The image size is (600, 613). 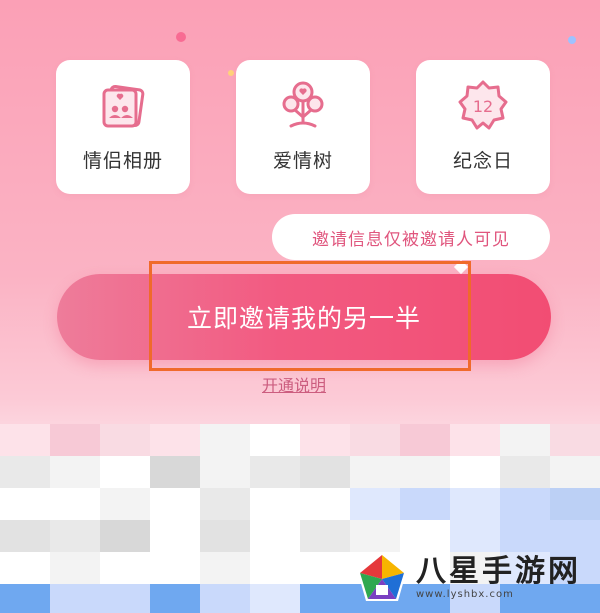 I want to click on watermark-logo-icon, so click(x=382, y=577).